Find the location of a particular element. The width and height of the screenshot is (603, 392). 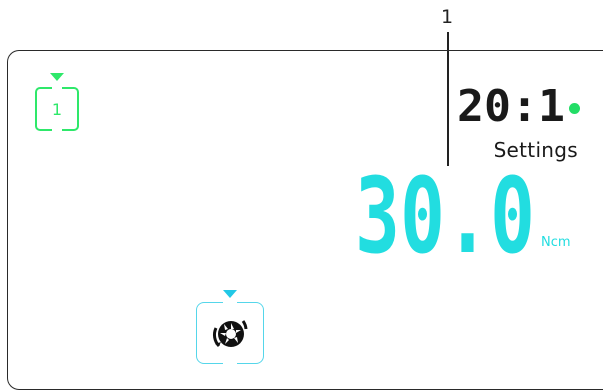

program-button: 1 is located at coordinates (57, 109).